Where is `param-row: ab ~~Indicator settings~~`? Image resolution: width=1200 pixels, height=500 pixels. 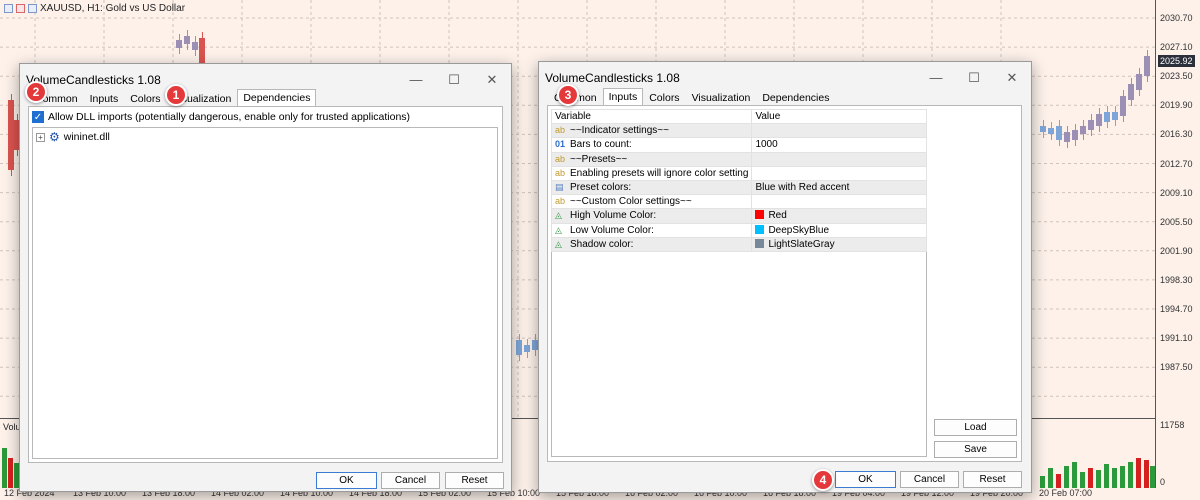 param-row: ab ~~Indicator settings~~ is located at coordinates (738, 131).